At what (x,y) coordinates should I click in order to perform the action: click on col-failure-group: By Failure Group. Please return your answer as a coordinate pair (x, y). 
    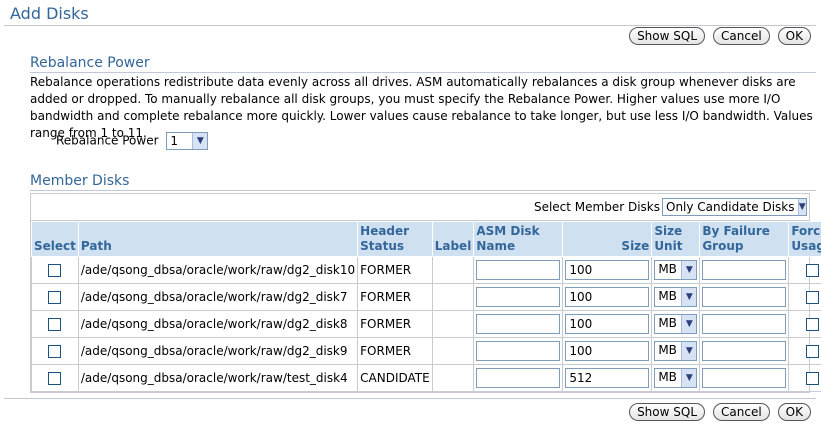
    Looking at the image, I should click on (744, 239).